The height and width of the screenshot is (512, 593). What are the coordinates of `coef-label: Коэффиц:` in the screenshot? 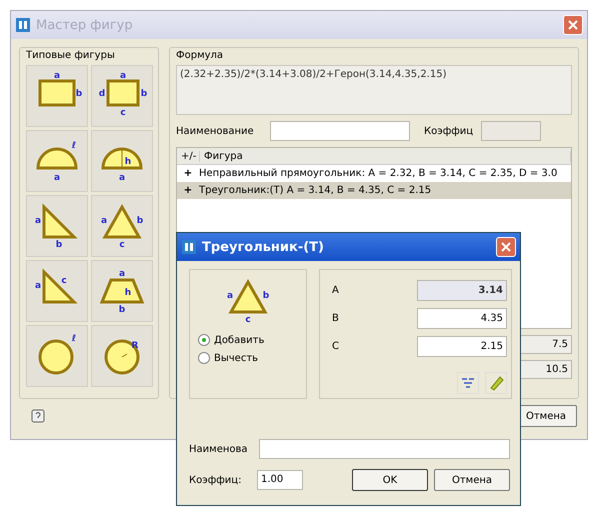 It's located at (215, 480).